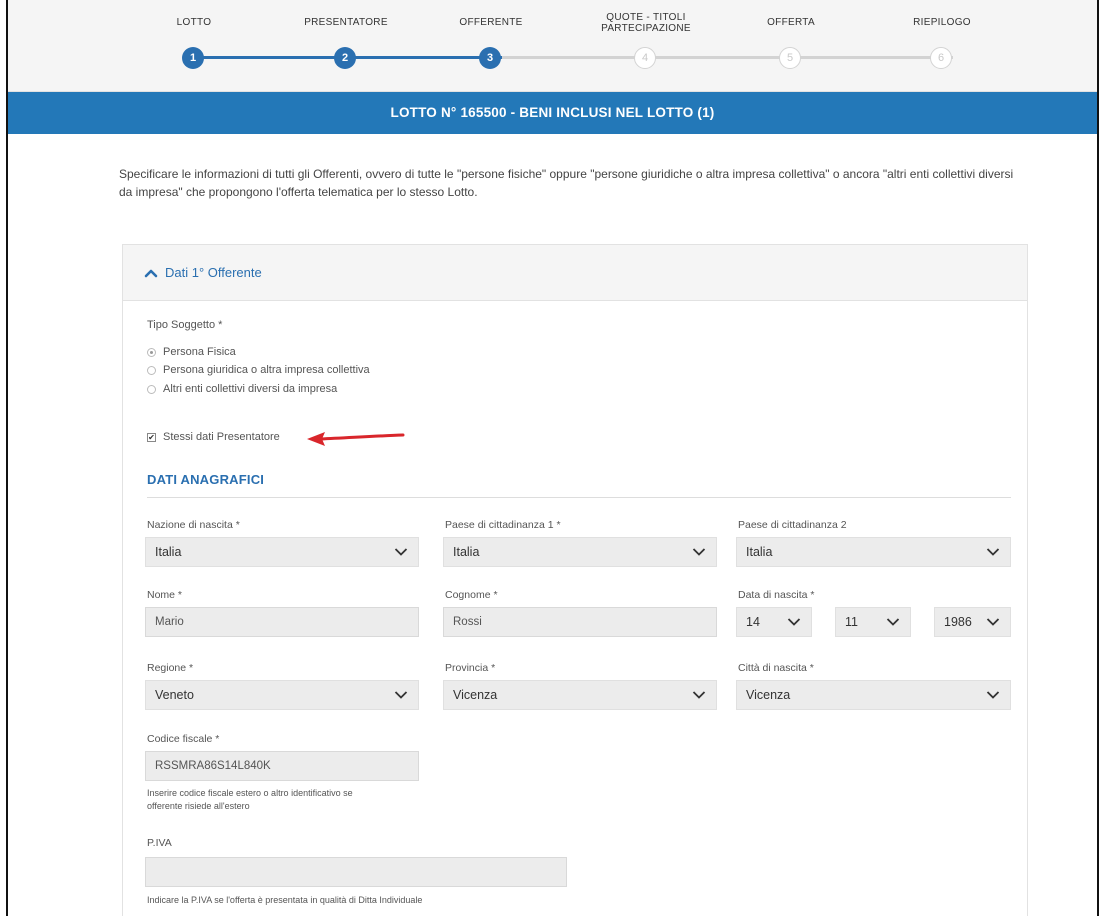  I want to click on data-nascita-label: Data di nascita *, so click(776, 595).